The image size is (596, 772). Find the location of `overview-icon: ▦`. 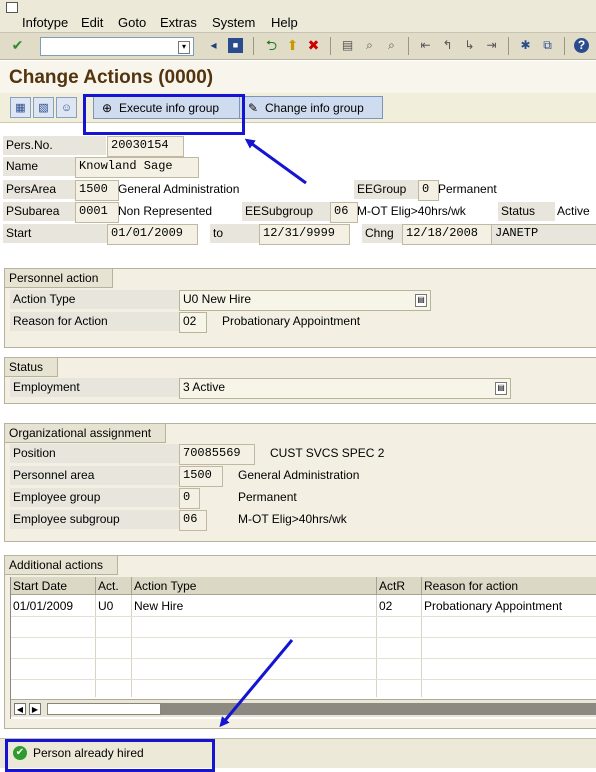

overview-icon: ▦ is located at coordinates (20, 107).